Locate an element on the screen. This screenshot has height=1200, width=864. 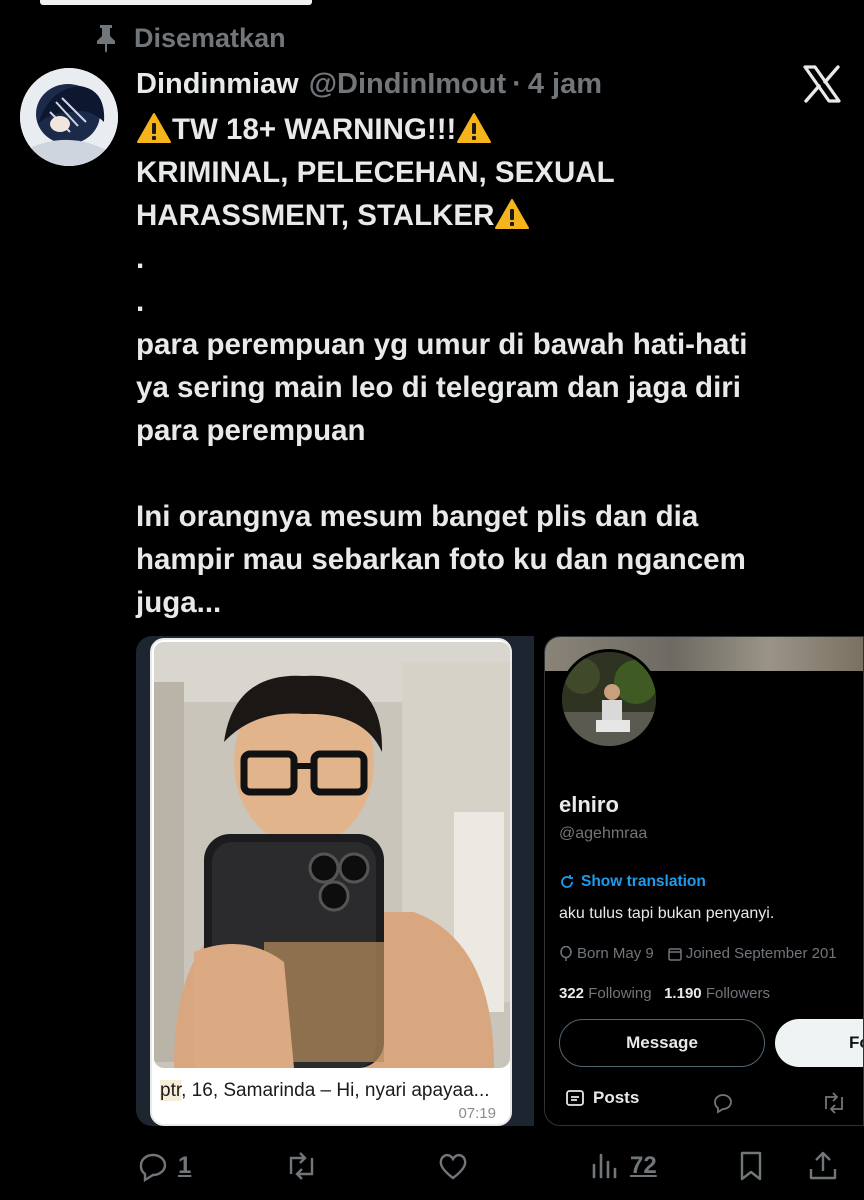
show-translation-link: Show translation is located at coordinates (632, 882).